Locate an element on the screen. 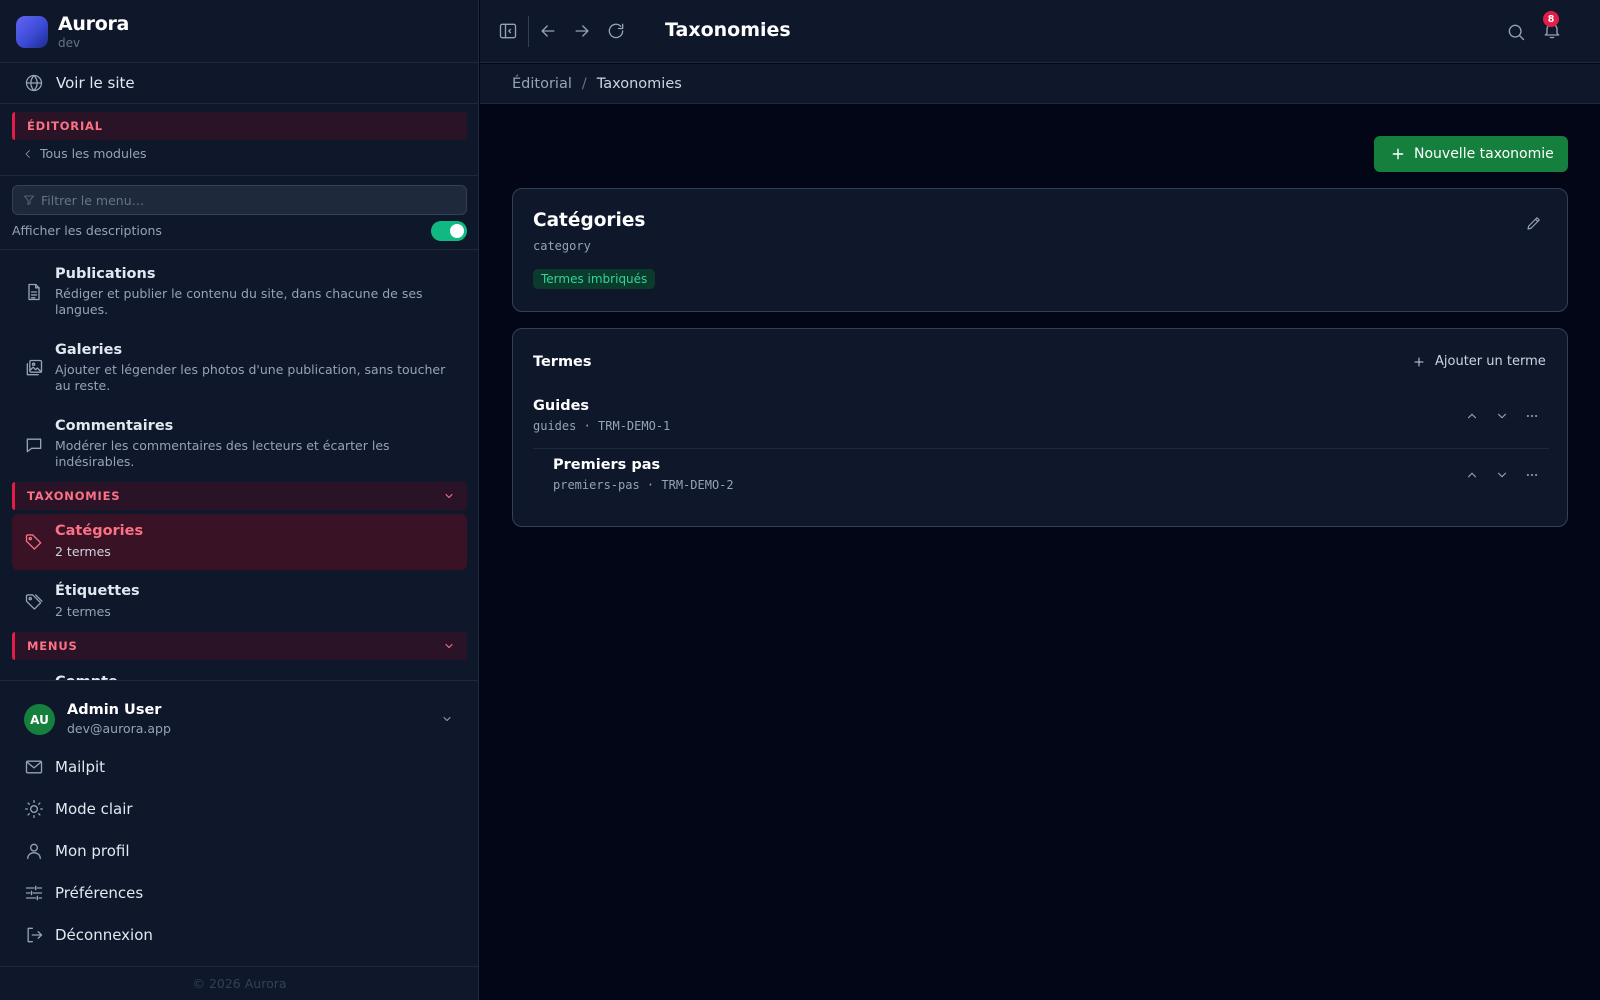 This screenshot has height=1000, width=1600. sidebar-item-categories: Catégories 2 termes is located at coordinates (239, 542).